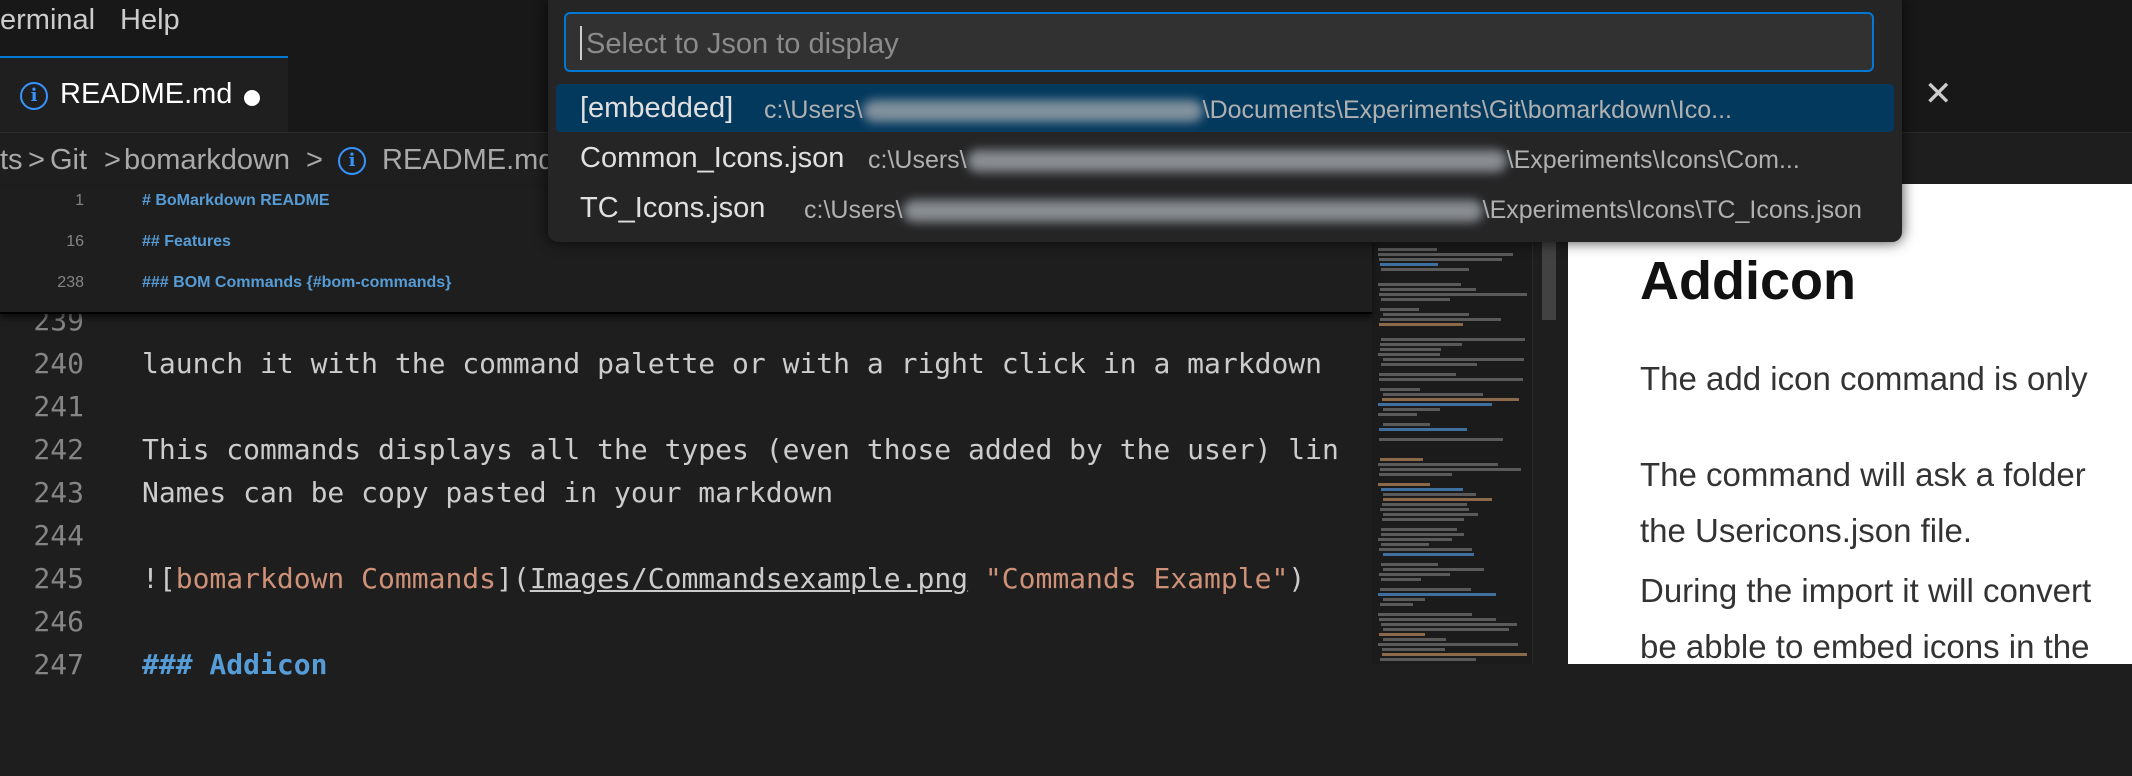 The image size is (2132, 776). What do you see at coordinates (686, 536) in the screenshot?
I see `code-line: 244` at bounding box center [686, 536].